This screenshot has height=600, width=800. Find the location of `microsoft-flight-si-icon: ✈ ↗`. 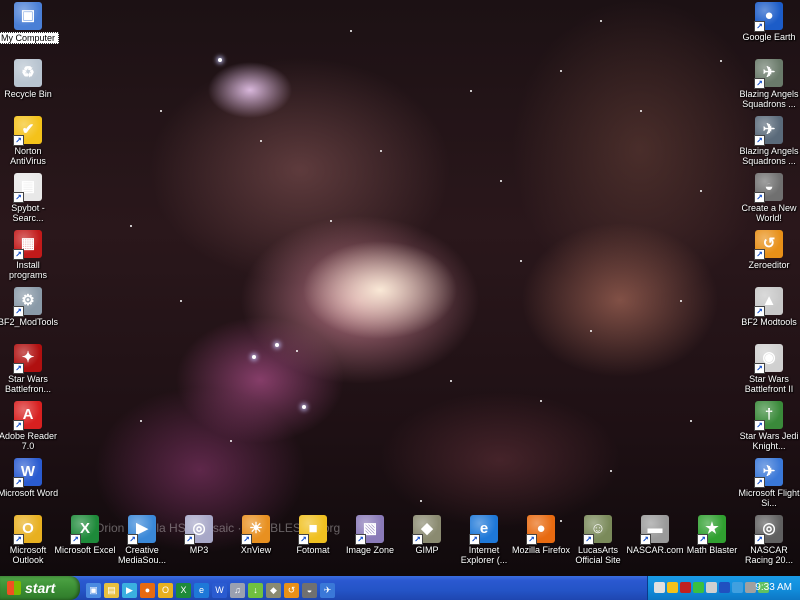

microsoft-flight-si-icon: ✈ ↗ is located at coordinates (768, 473).